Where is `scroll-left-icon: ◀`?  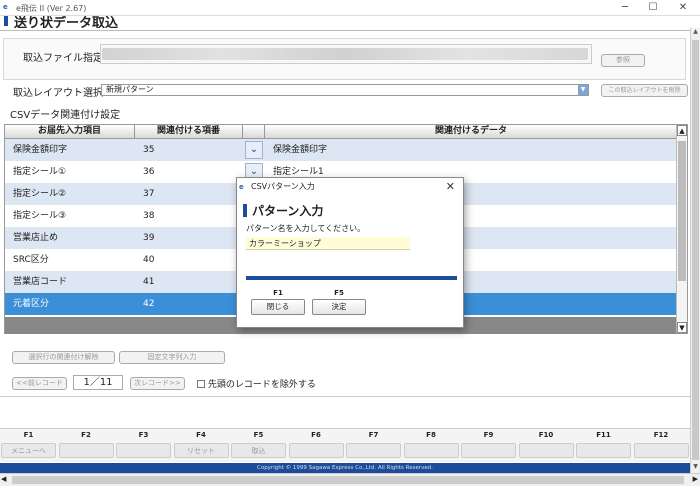 scroll-left-icon: ◀ is located at coordinates (3, 479).